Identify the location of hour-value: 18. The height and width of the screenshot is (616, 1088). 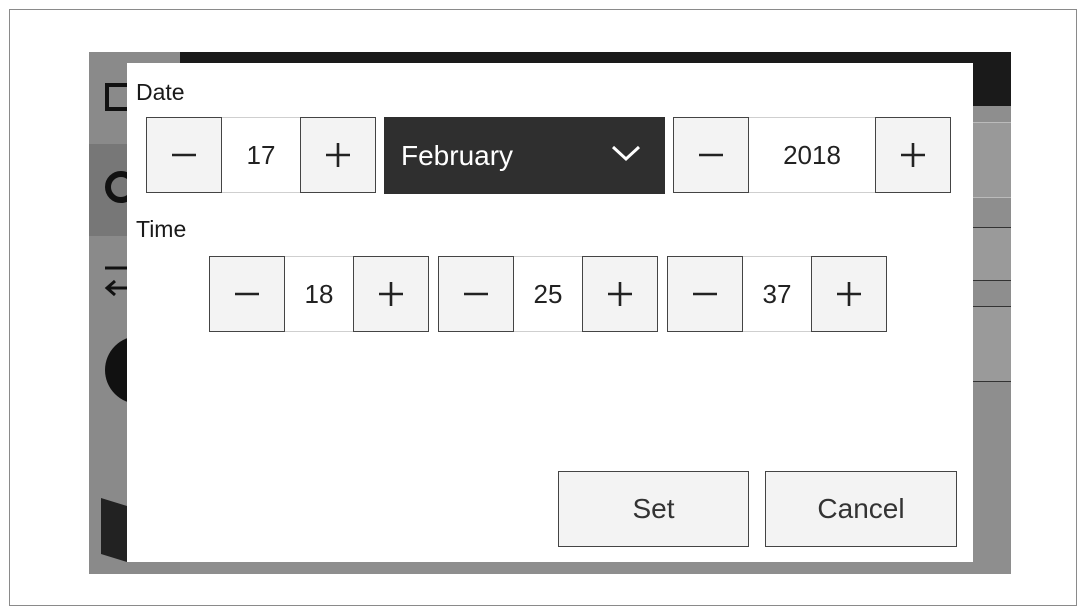
(319, 294).